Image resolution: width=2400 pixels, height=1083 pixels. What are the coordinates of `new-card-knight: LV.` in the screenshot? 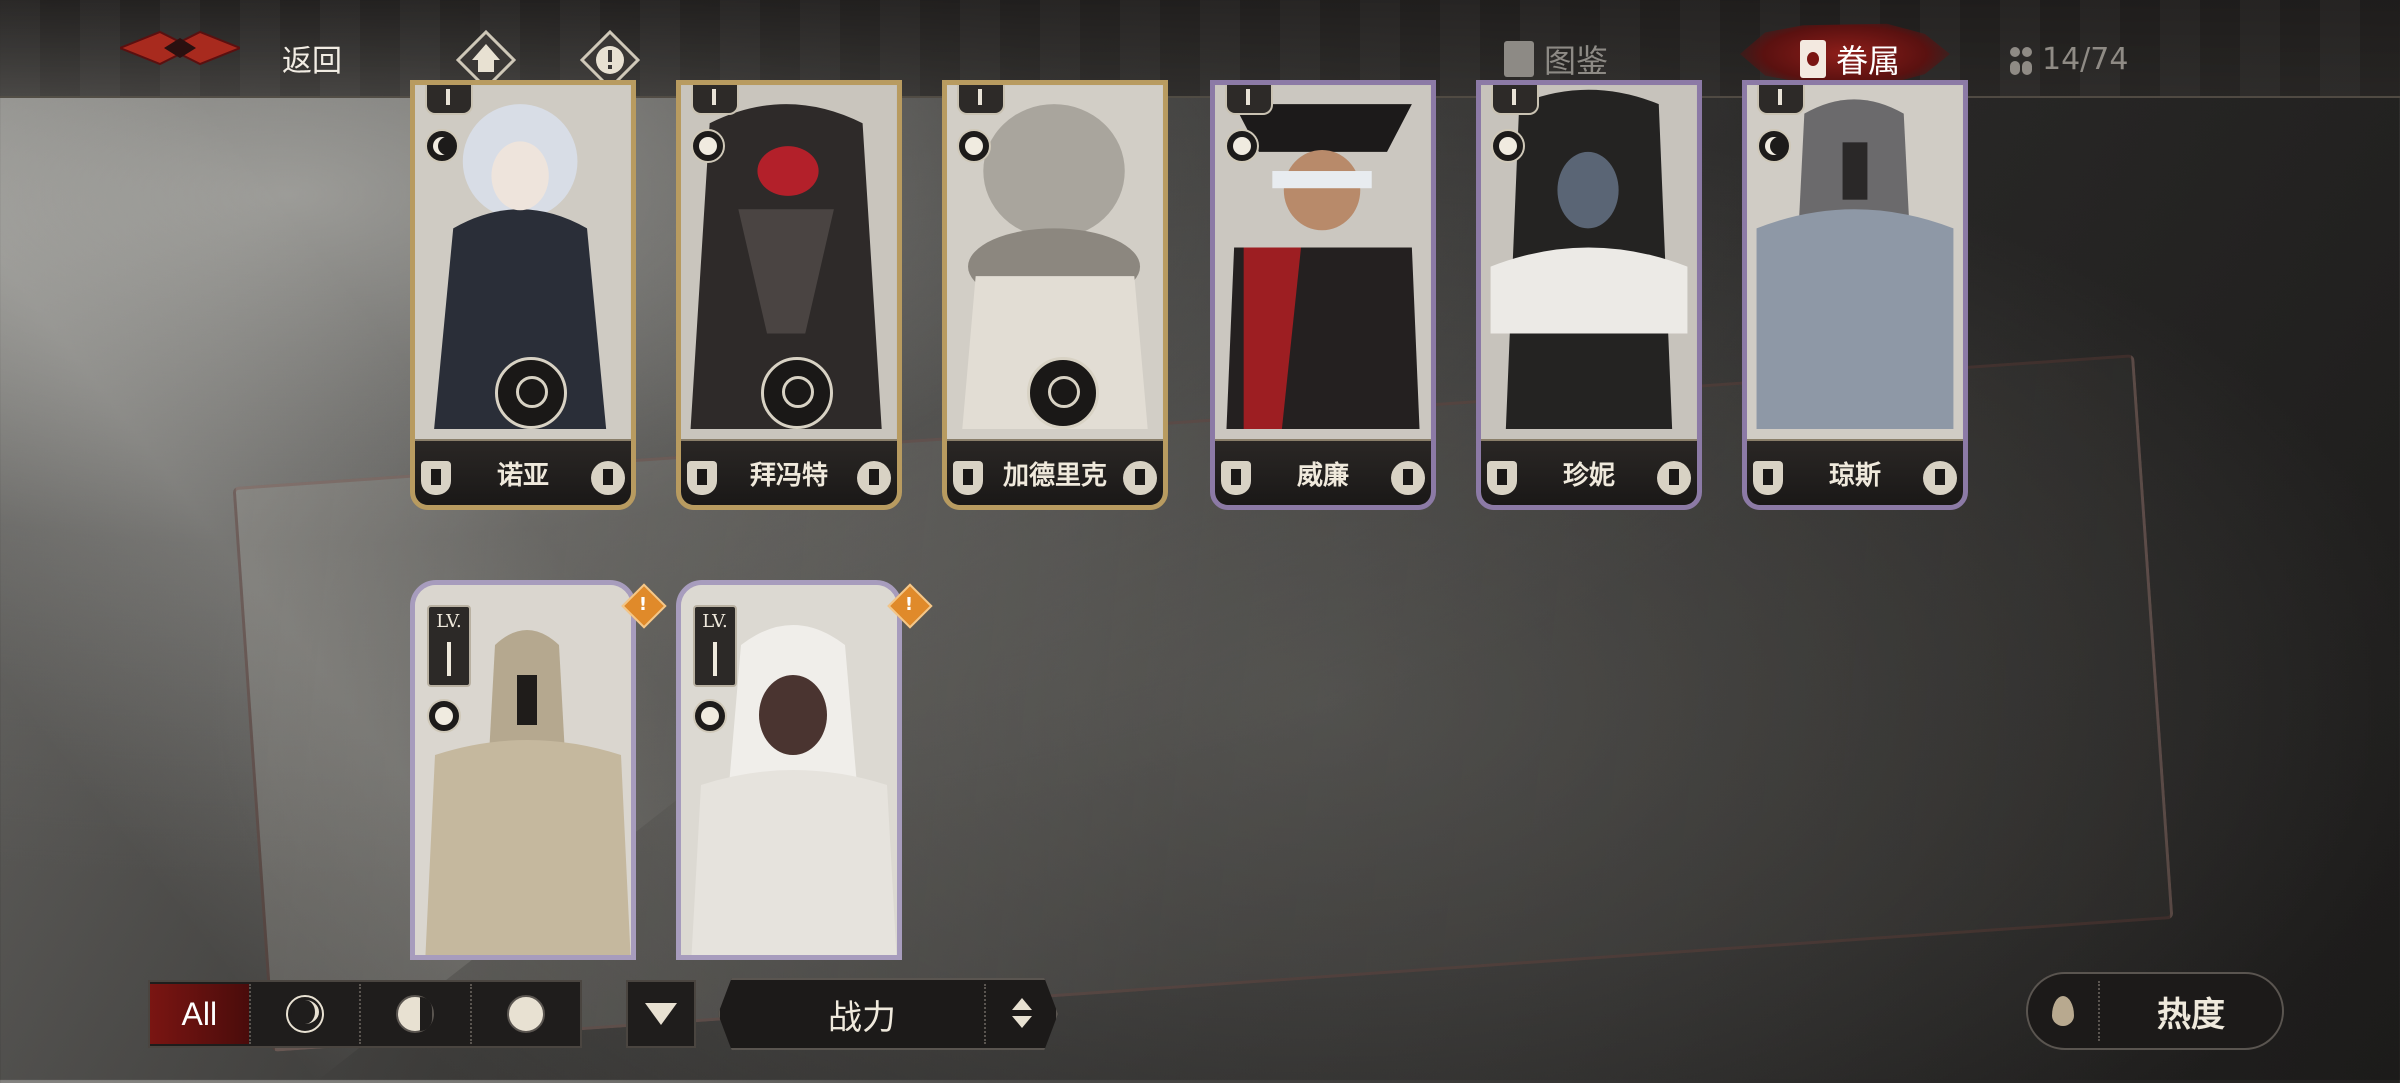 It's located at (523, 770).